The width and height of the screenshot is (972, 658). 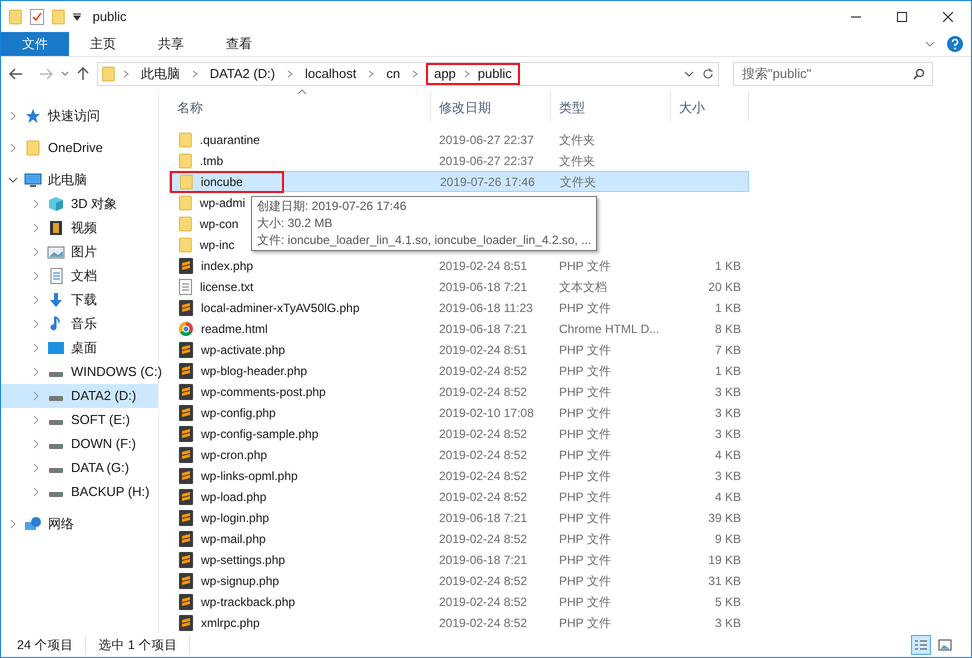 What do you see at coordinates (230, 623) in the screenshot?
I see `file-name: xmlrpc.php` at bounding box center [230, 623].